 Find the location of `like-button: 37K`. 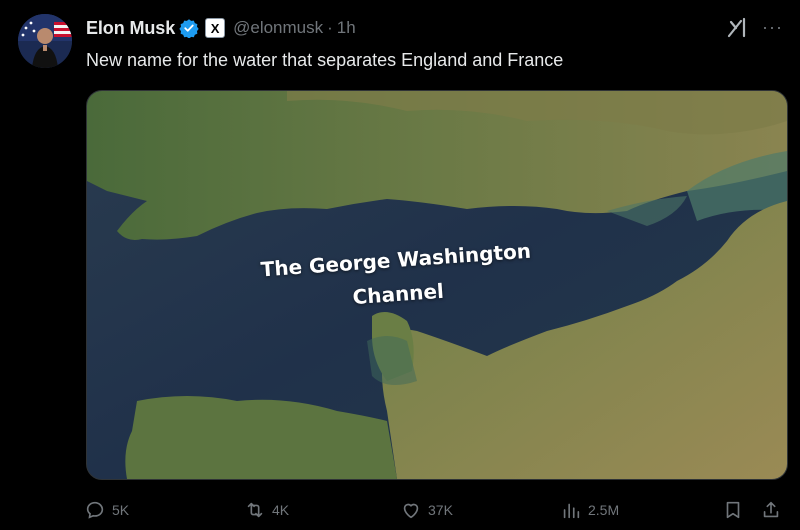

like-button: 37K is located at coordinates (426, 510).